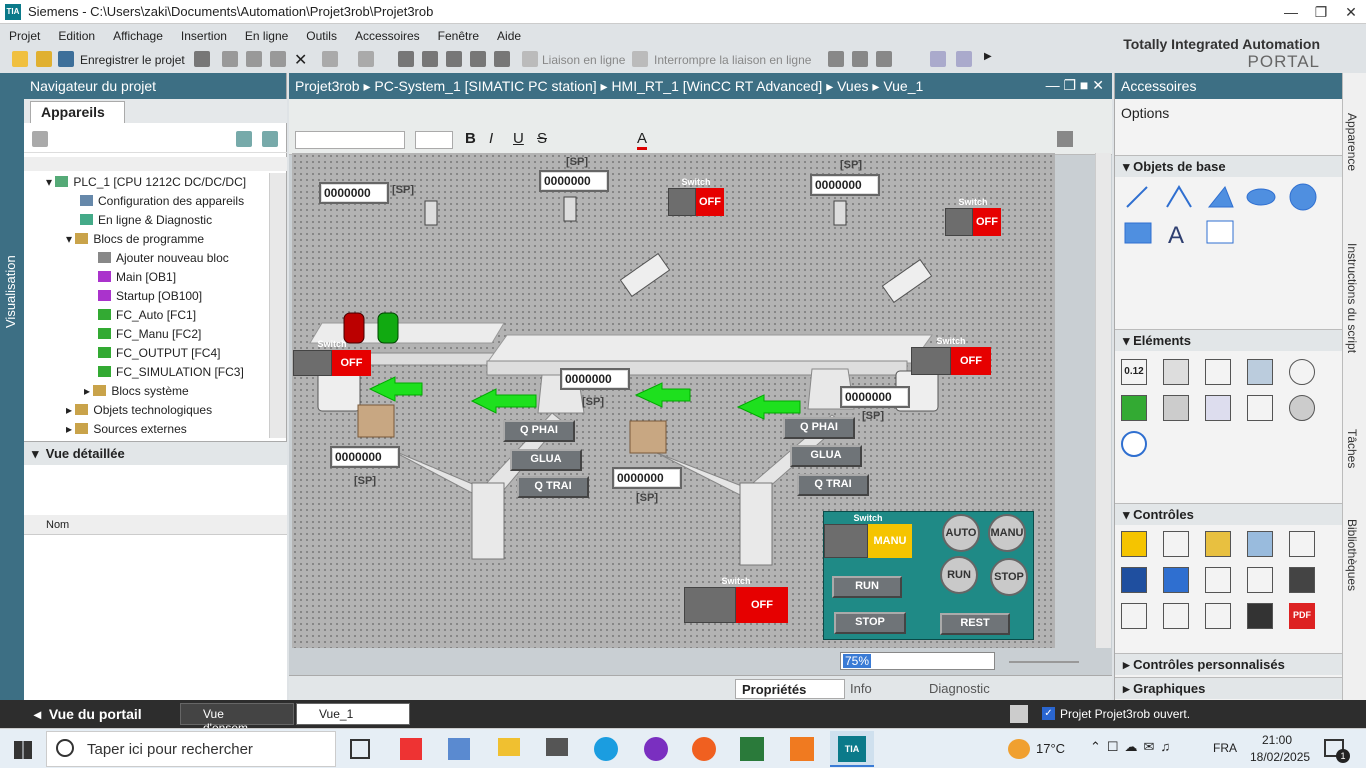 This screenshot has height=768, width=1366. What do you see at coordinates (1134, 372) in the screenshot?
I see `io-field-icon: 0.12` at bounding box center [1134, 372].